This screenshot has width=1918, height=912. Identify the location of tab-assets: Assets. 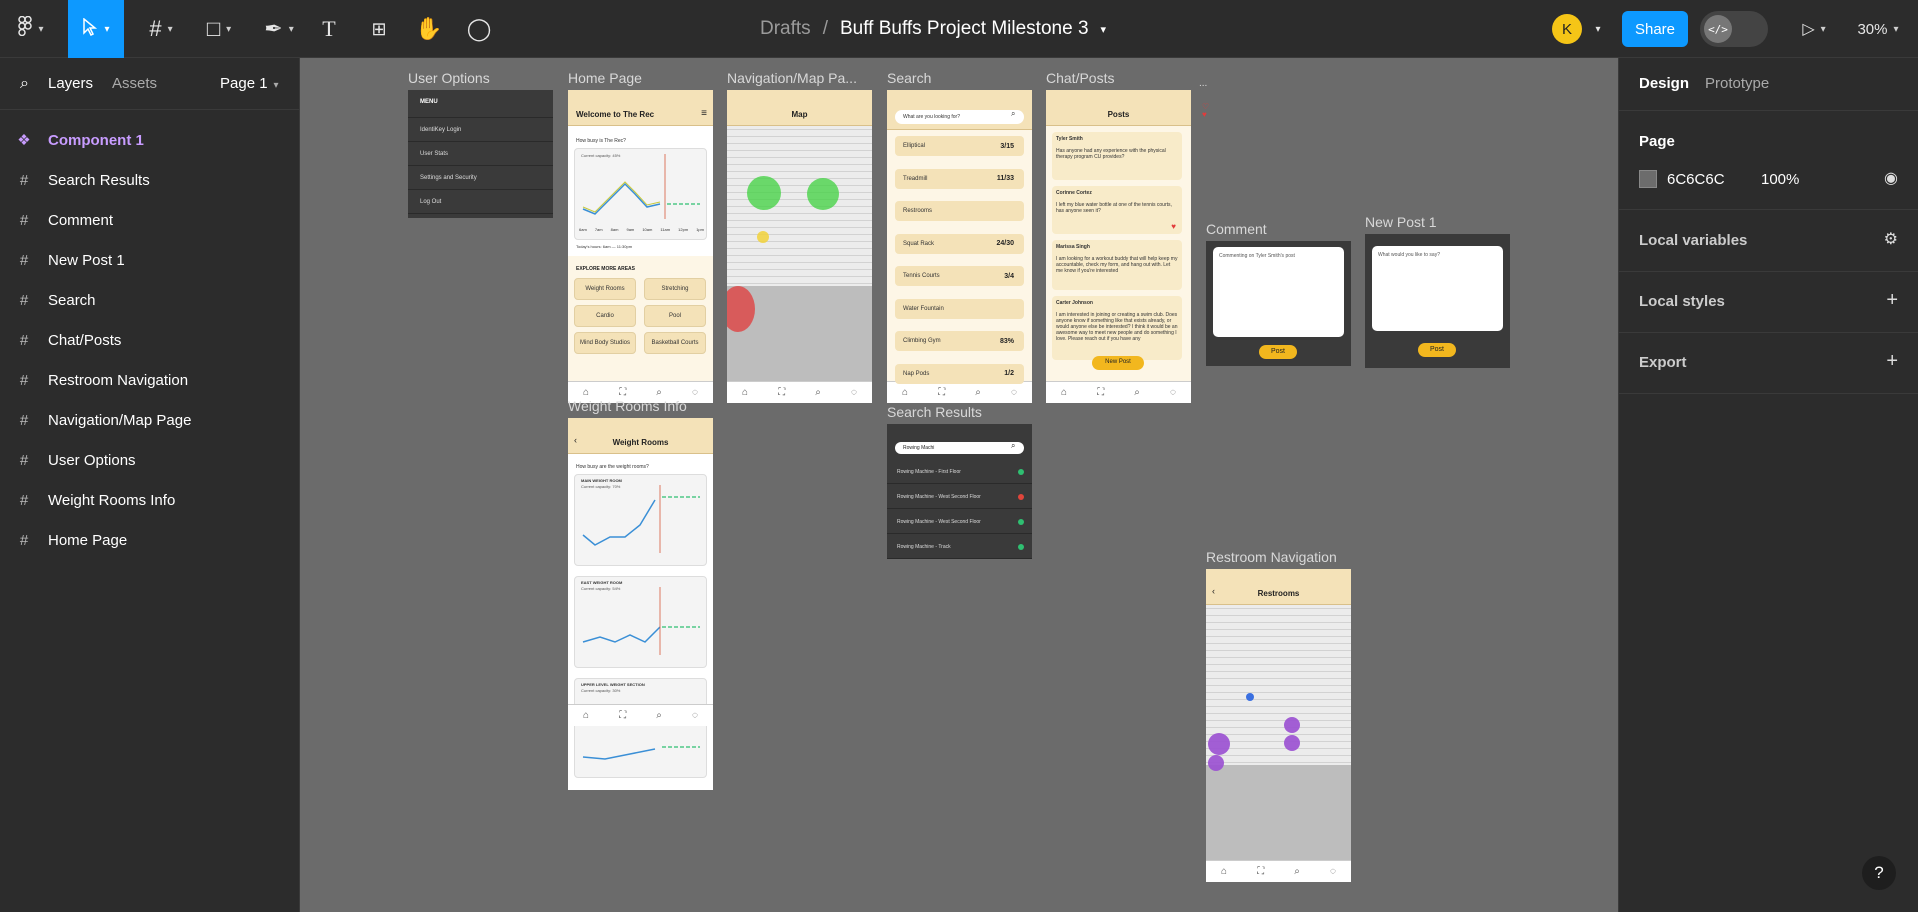
(134, 83).